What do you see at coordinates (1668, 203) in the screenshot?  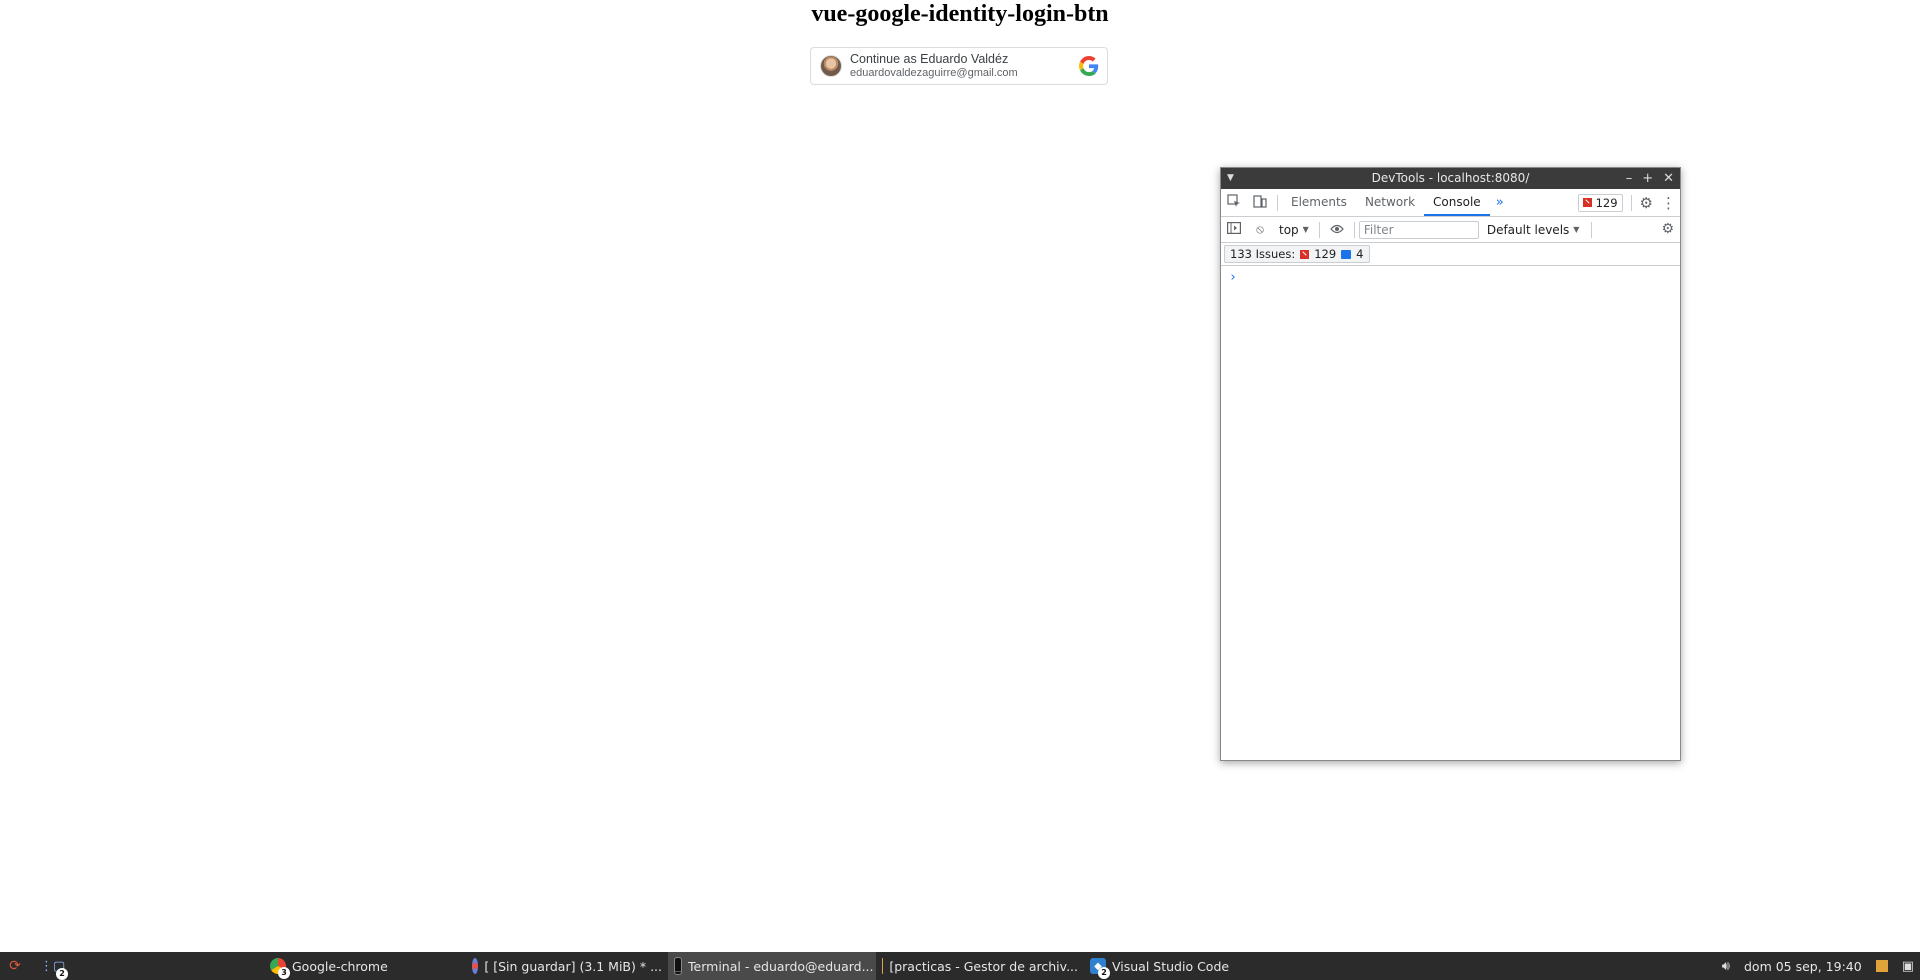 I see `more-options-icon: ⋮` at bounding box center [1668, 203].